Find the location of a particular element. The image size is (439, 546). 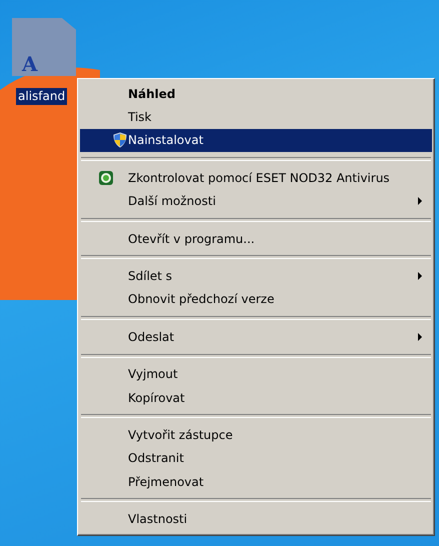

menu-item: Odeslat is located at coordinates (256, 337).